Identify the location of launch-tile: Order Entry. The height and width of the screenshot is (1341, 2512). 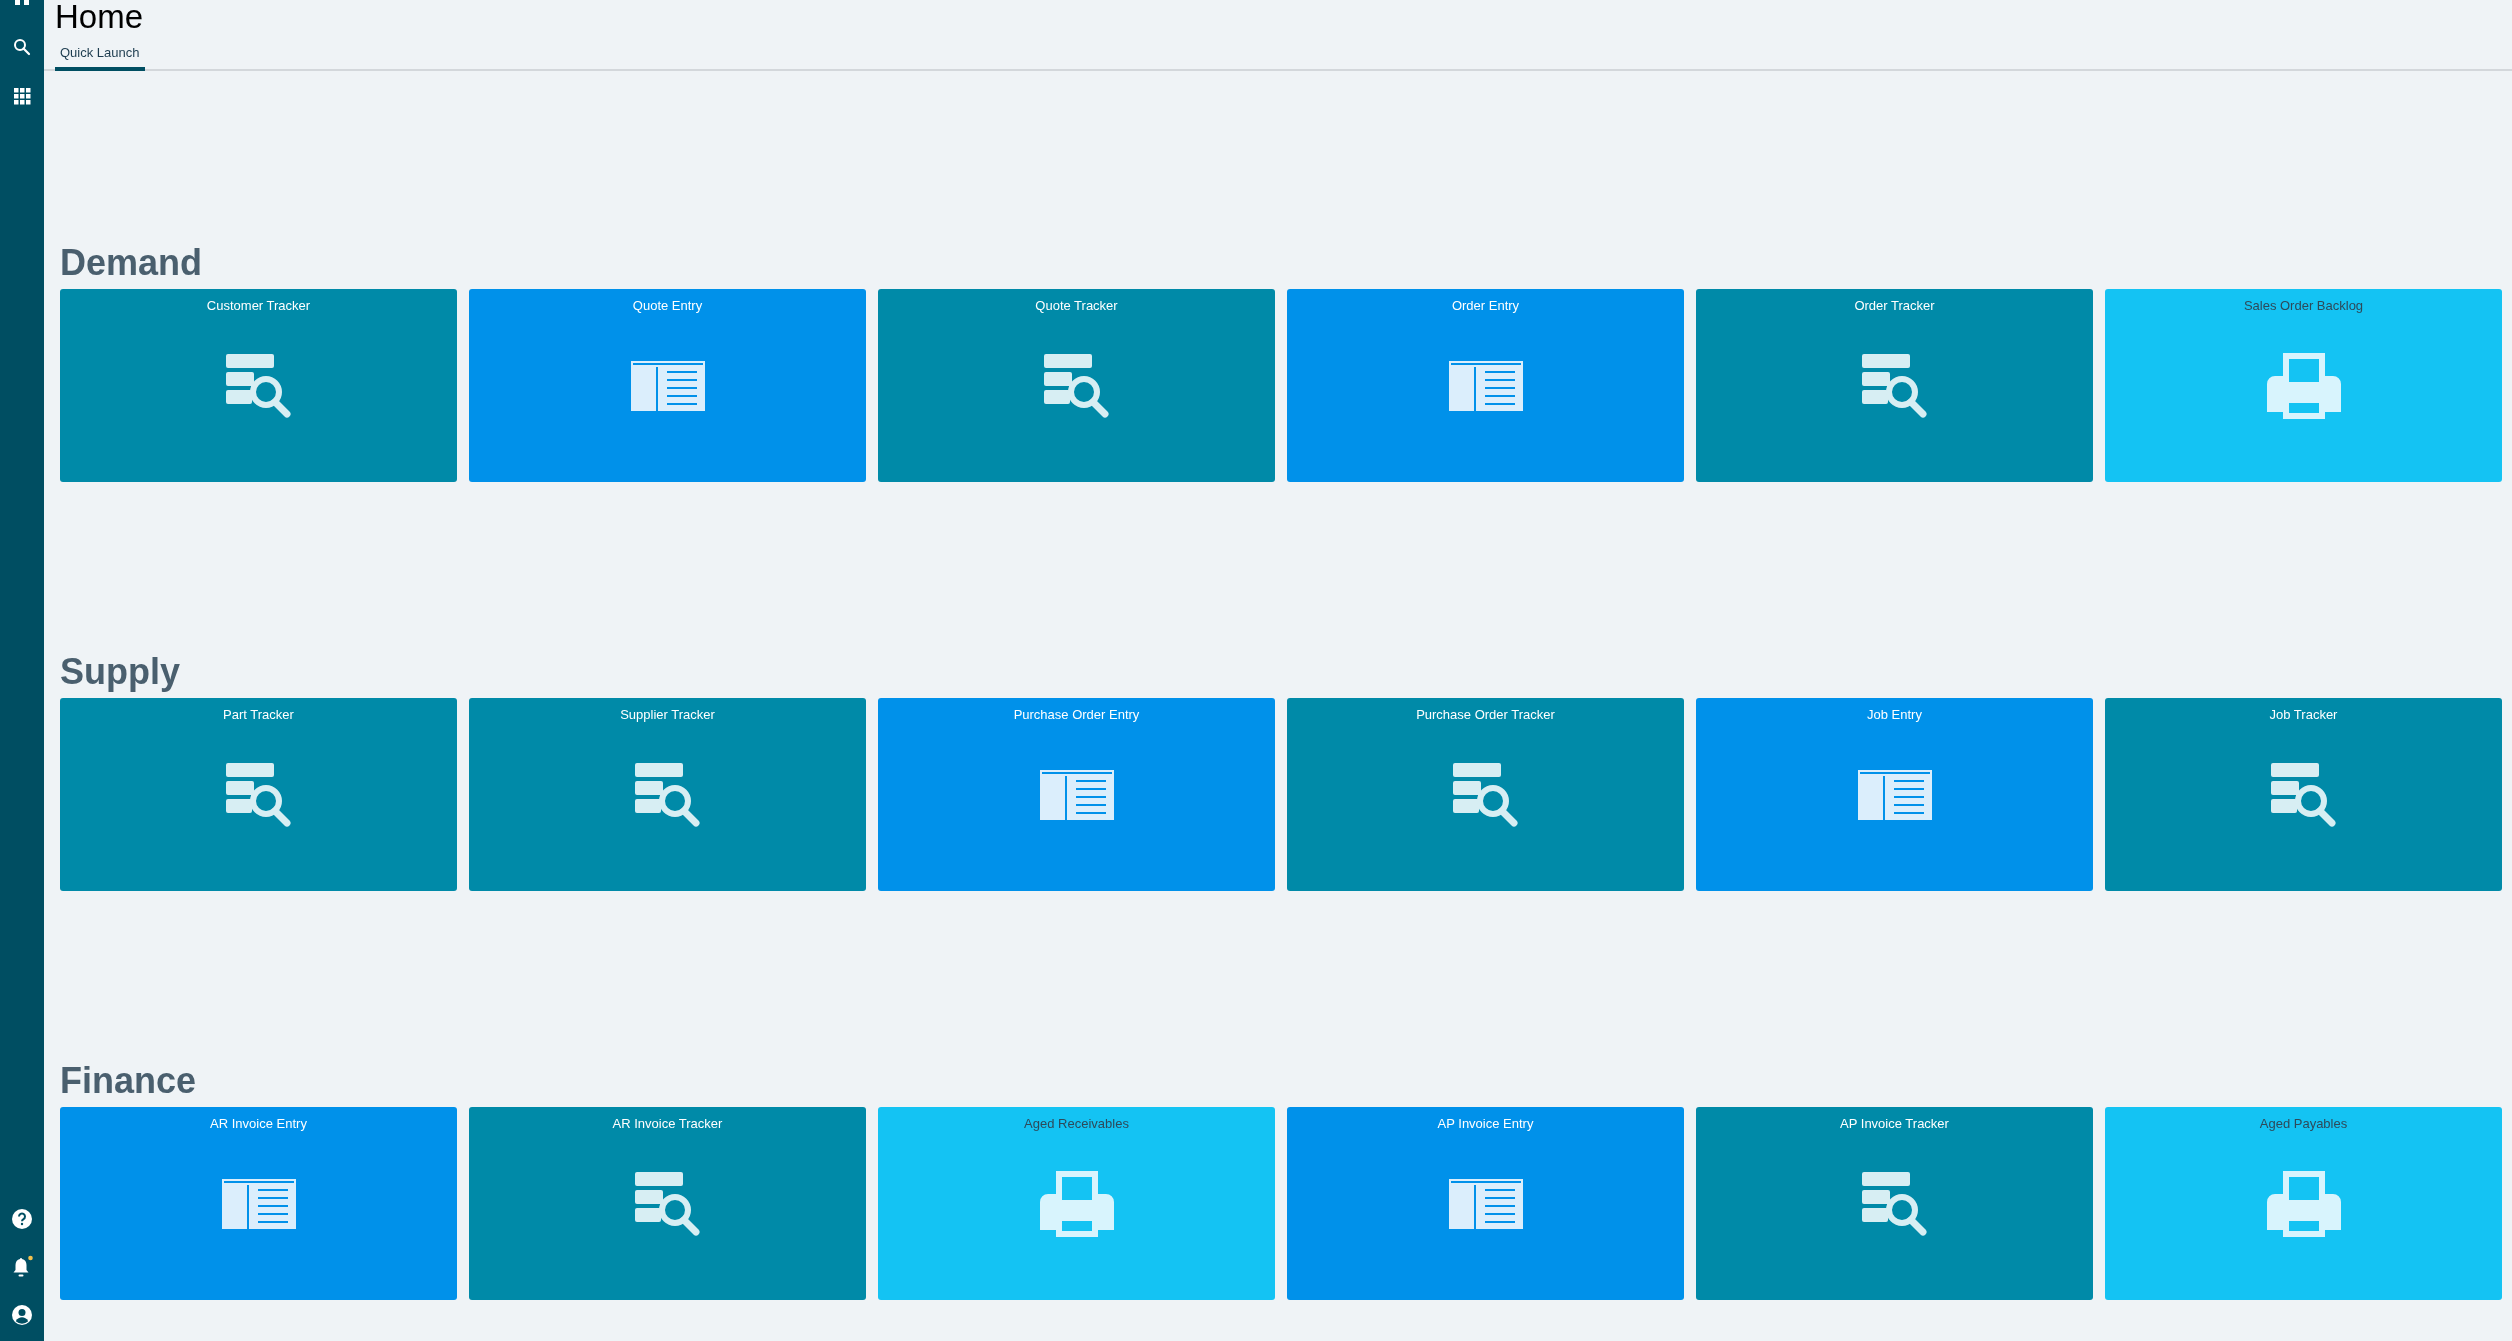
(1485, 385).